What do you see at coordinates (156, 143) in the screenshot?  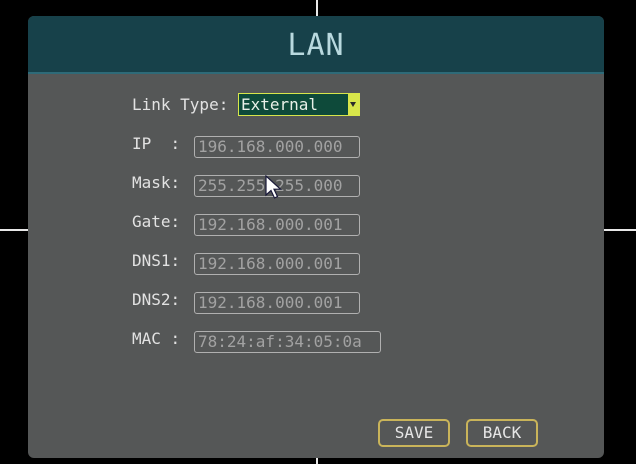 I see `ip-label: IP :` at bounding box center [156, 143].